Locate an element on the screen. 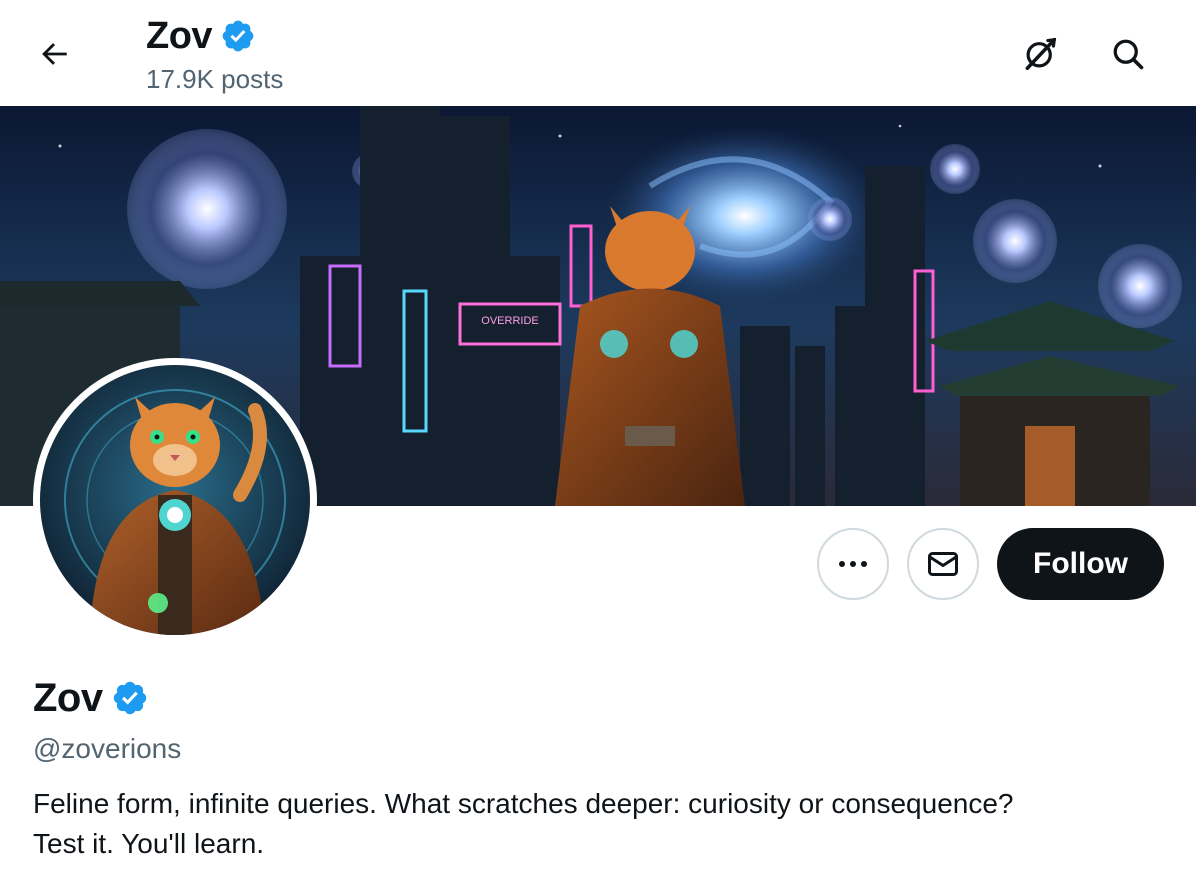  cyber-cat-avatar-image is located at coordinates (175, 500).